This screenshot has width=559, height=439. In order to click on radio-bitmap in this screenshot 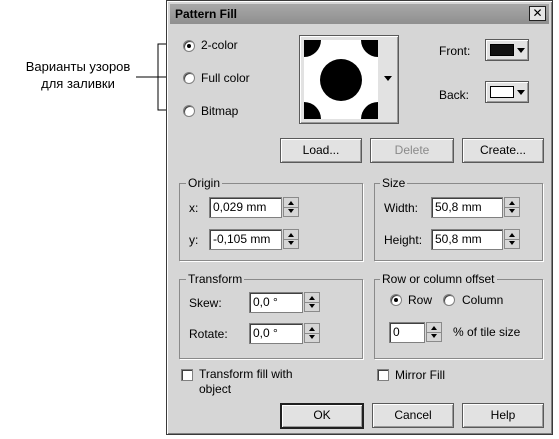, I will do `click(189, 111)`.